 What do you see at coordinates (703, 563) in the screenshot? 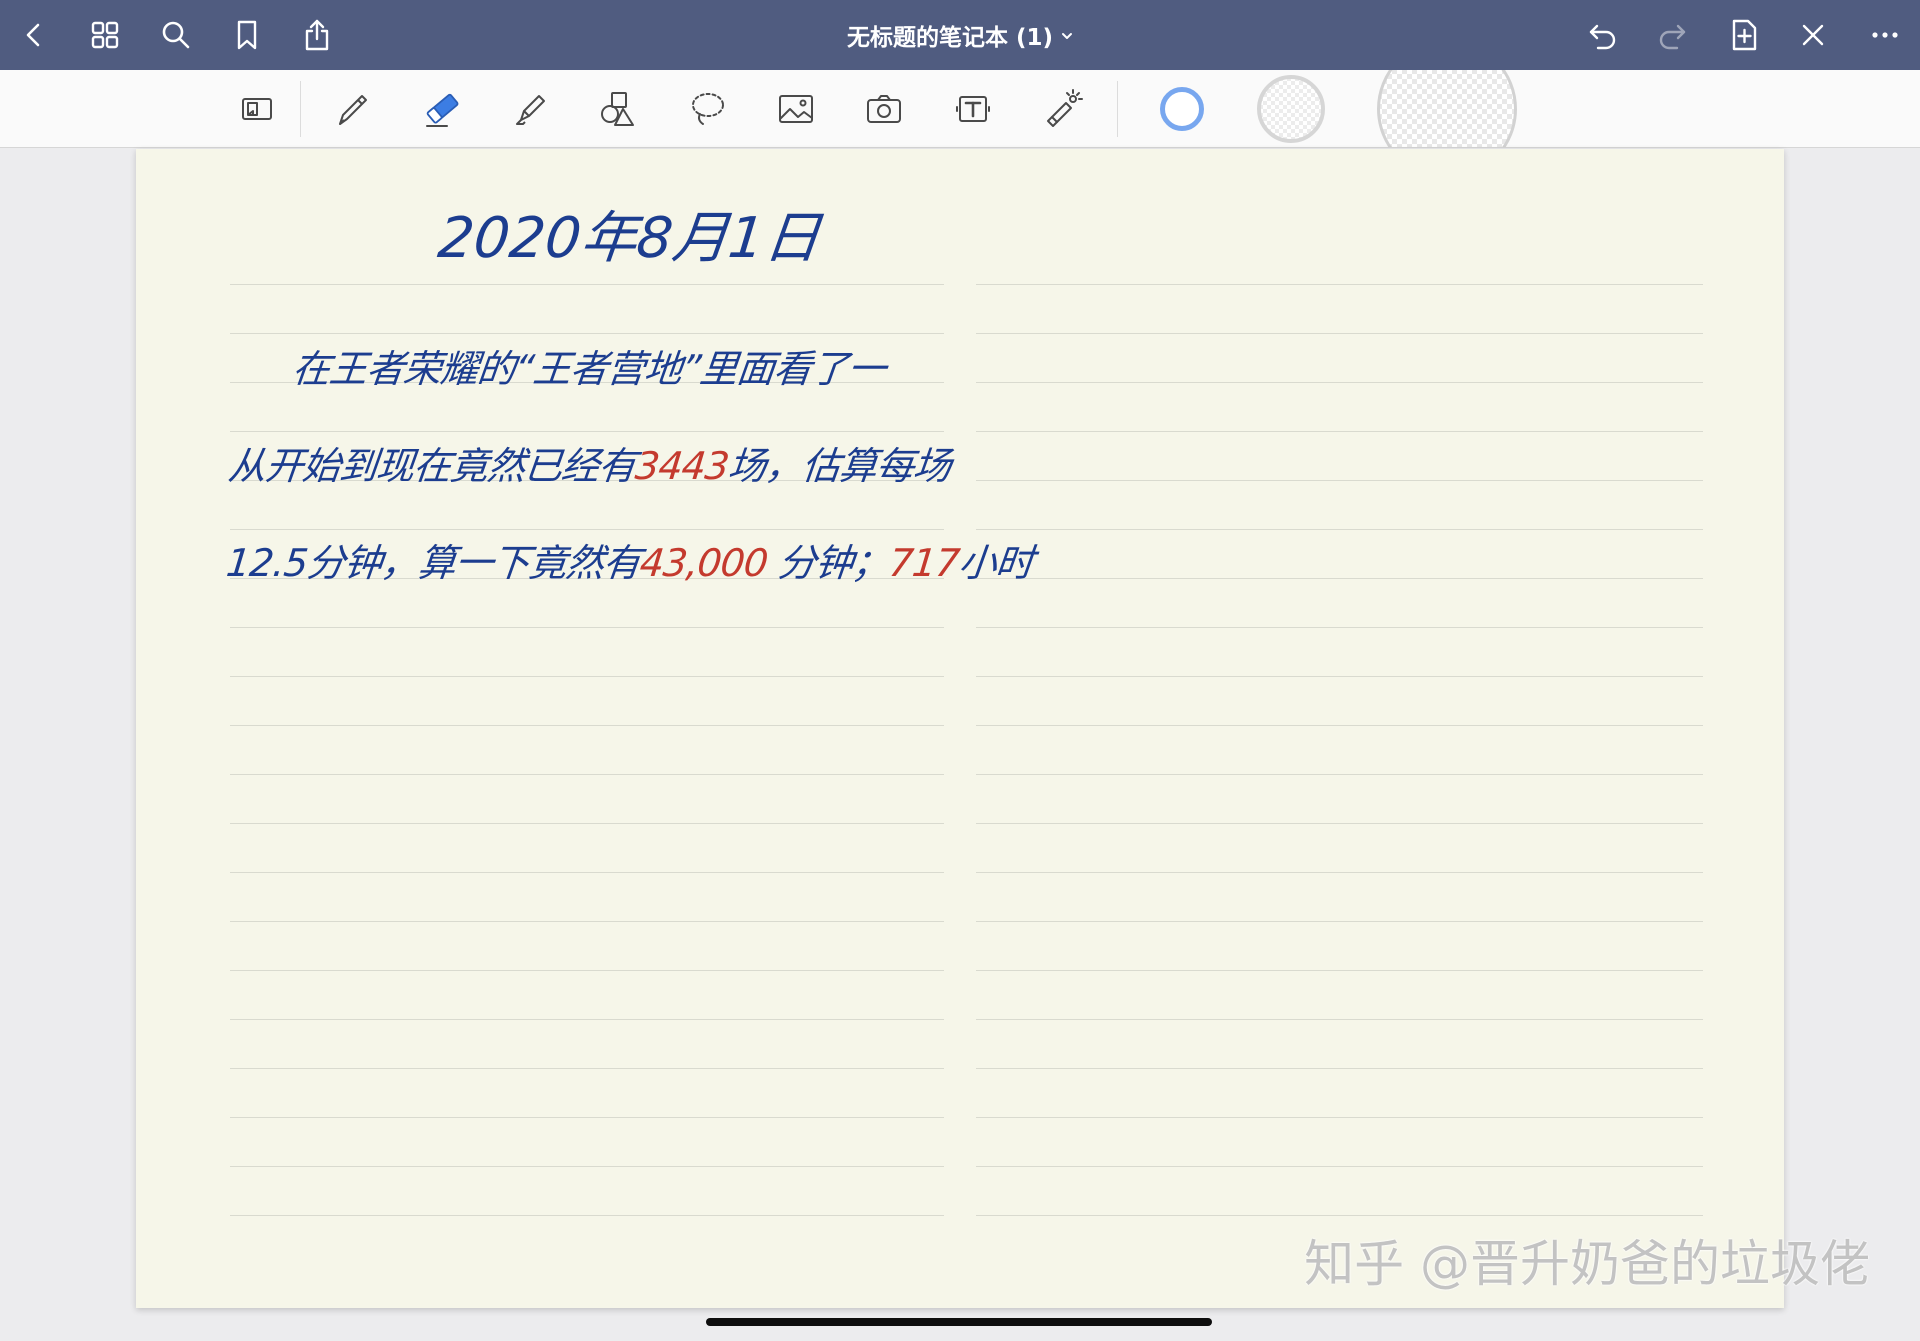
I see `handwritten-number-red: 43,000` at bounding box center [703, 563].